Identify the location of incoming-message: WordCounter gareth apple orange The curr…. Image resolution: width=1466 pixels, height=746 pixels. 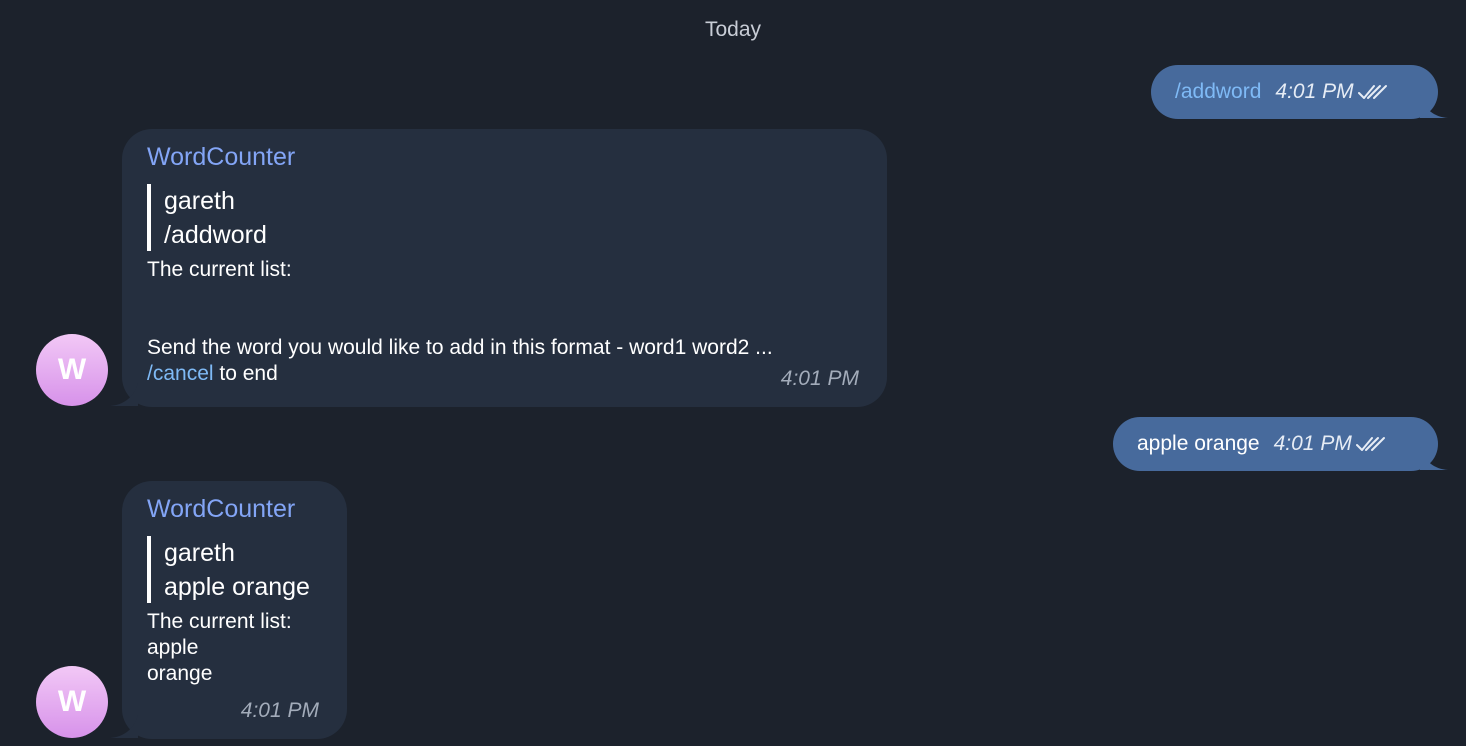
(234, 610).